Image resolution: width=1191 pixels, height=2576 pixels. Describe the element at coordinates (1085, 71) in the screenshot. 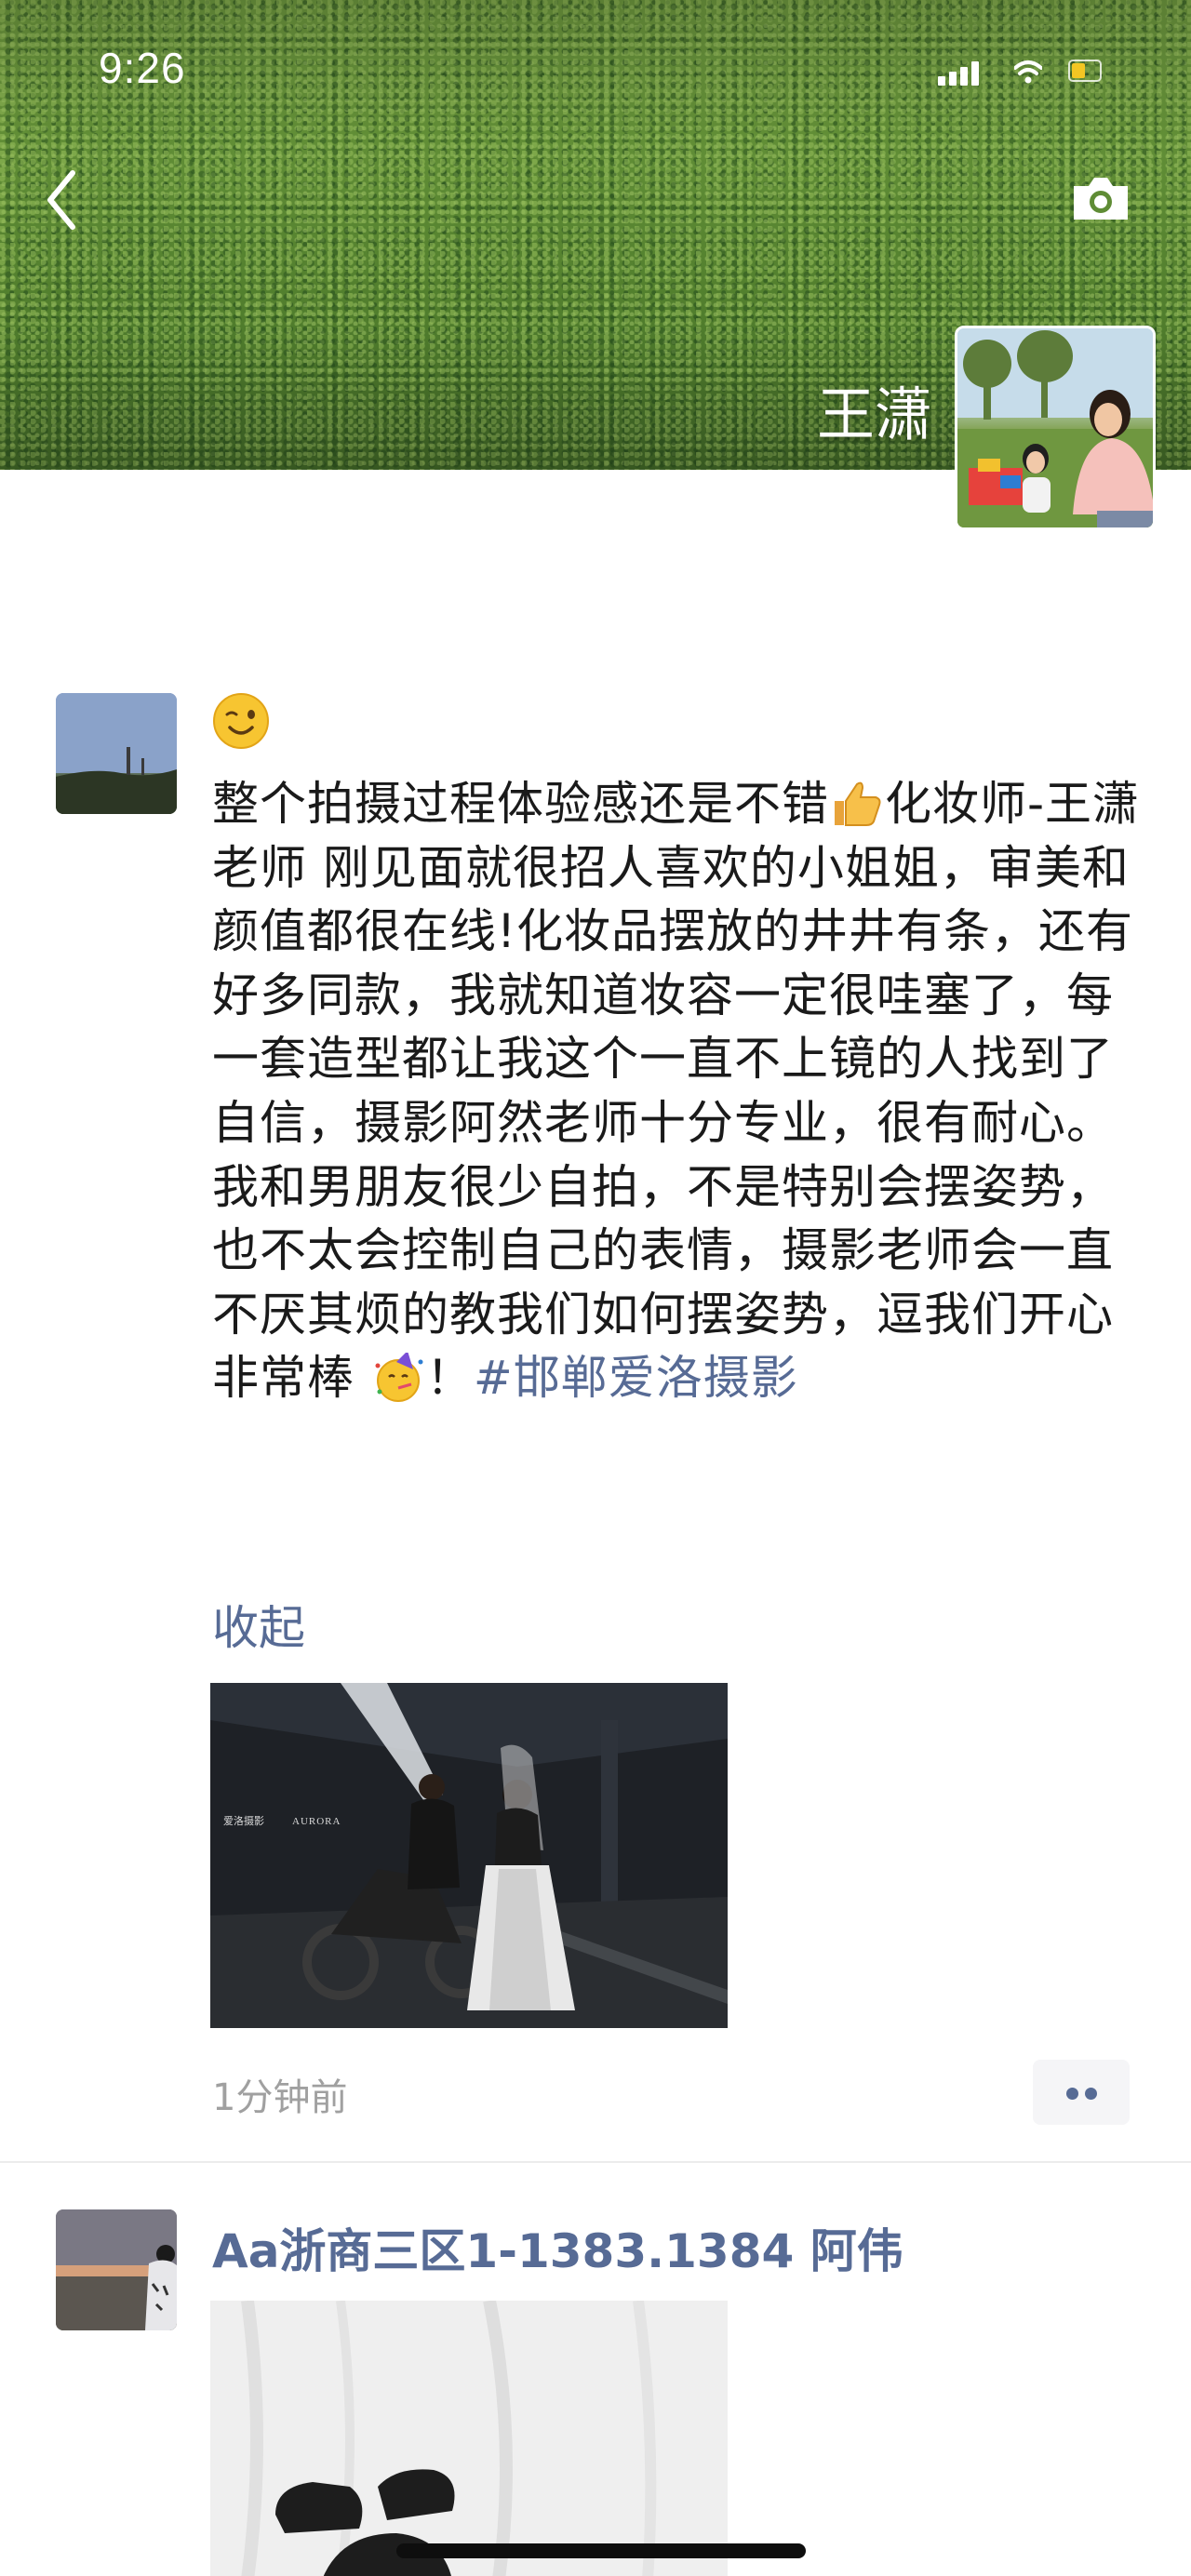

I see `battery-icon` at that location.